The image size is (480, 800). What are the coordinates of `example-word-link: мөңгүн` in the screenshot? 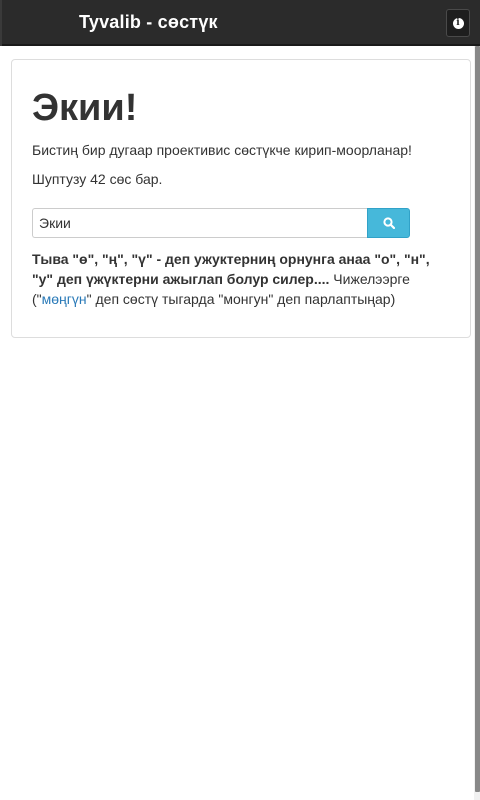 It's located at (64, 299).